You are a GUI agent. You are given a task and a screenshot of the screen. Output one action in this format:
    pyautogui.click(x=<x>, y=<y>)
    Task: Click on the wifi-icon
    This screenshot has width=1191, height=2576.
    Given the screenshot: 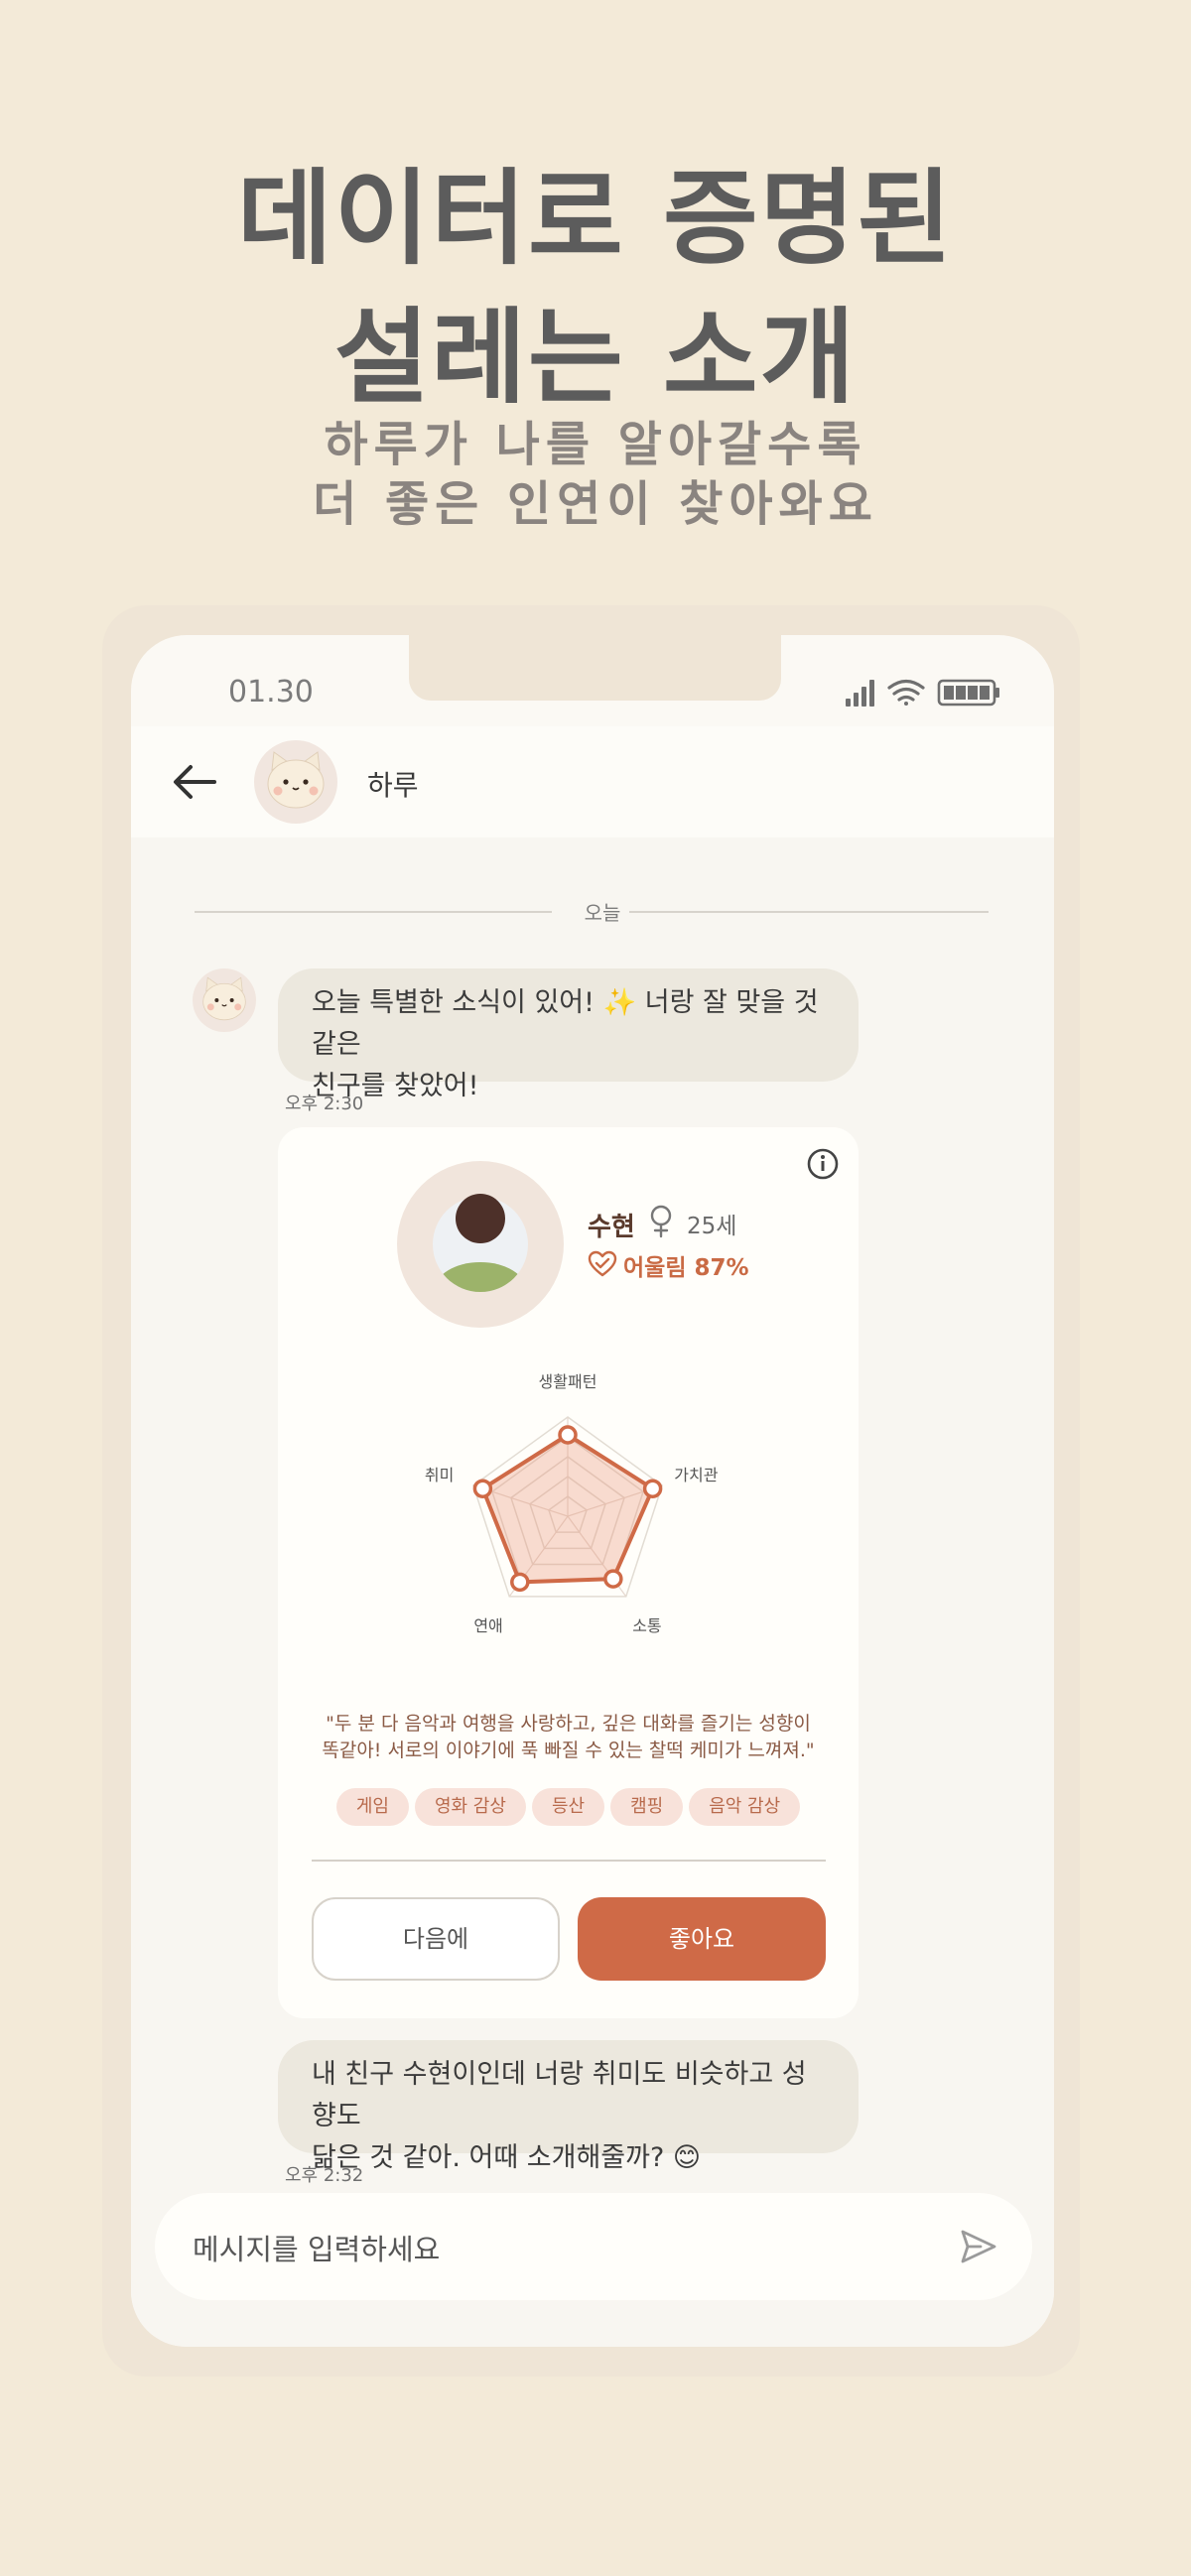 What is the action you would take?
    pyautogui.click(x=906, y=693)
    